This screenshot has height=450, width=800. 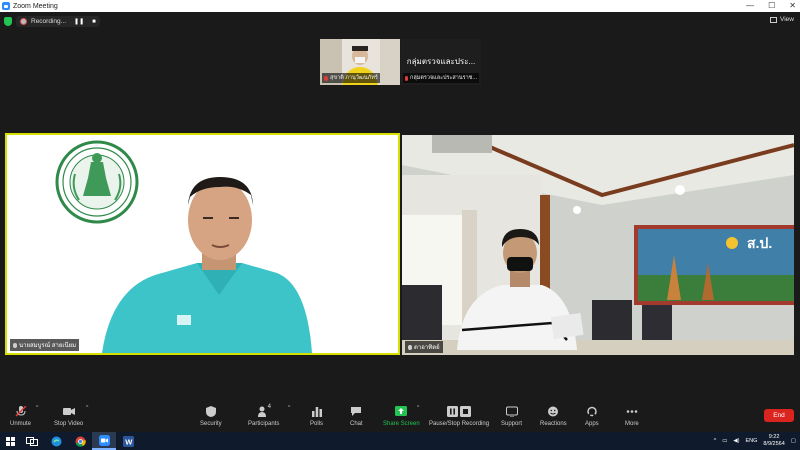 I want to click on shield-icon, so click(x=210, y=411).